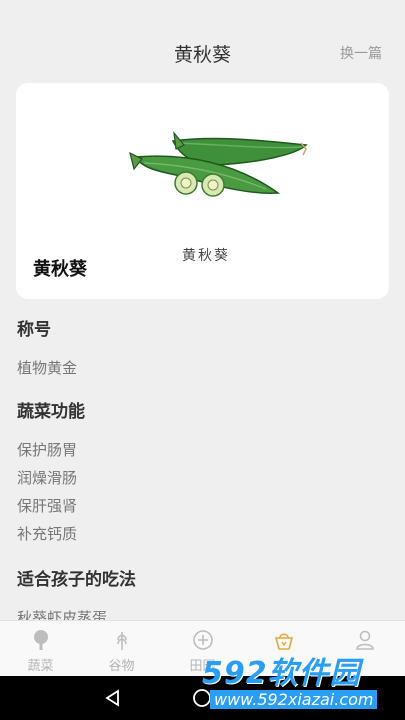 This screenshot has width=405, height=720. Describe the element at coordinates (40, 666) in the screenshot. I see `tab-label: 蔬菜` at that location.